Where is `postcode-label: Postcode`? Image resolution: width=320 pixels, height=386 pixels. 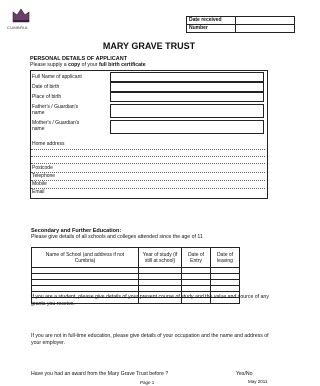
postcode-label: Postcode is located at coordinates (42, 168).